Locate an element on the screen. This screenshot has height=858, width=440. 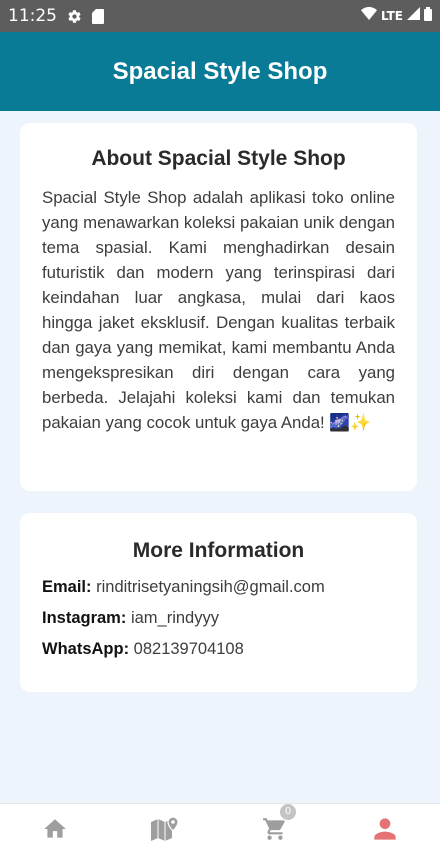
nav-profile is located at coordinates (385, 831).